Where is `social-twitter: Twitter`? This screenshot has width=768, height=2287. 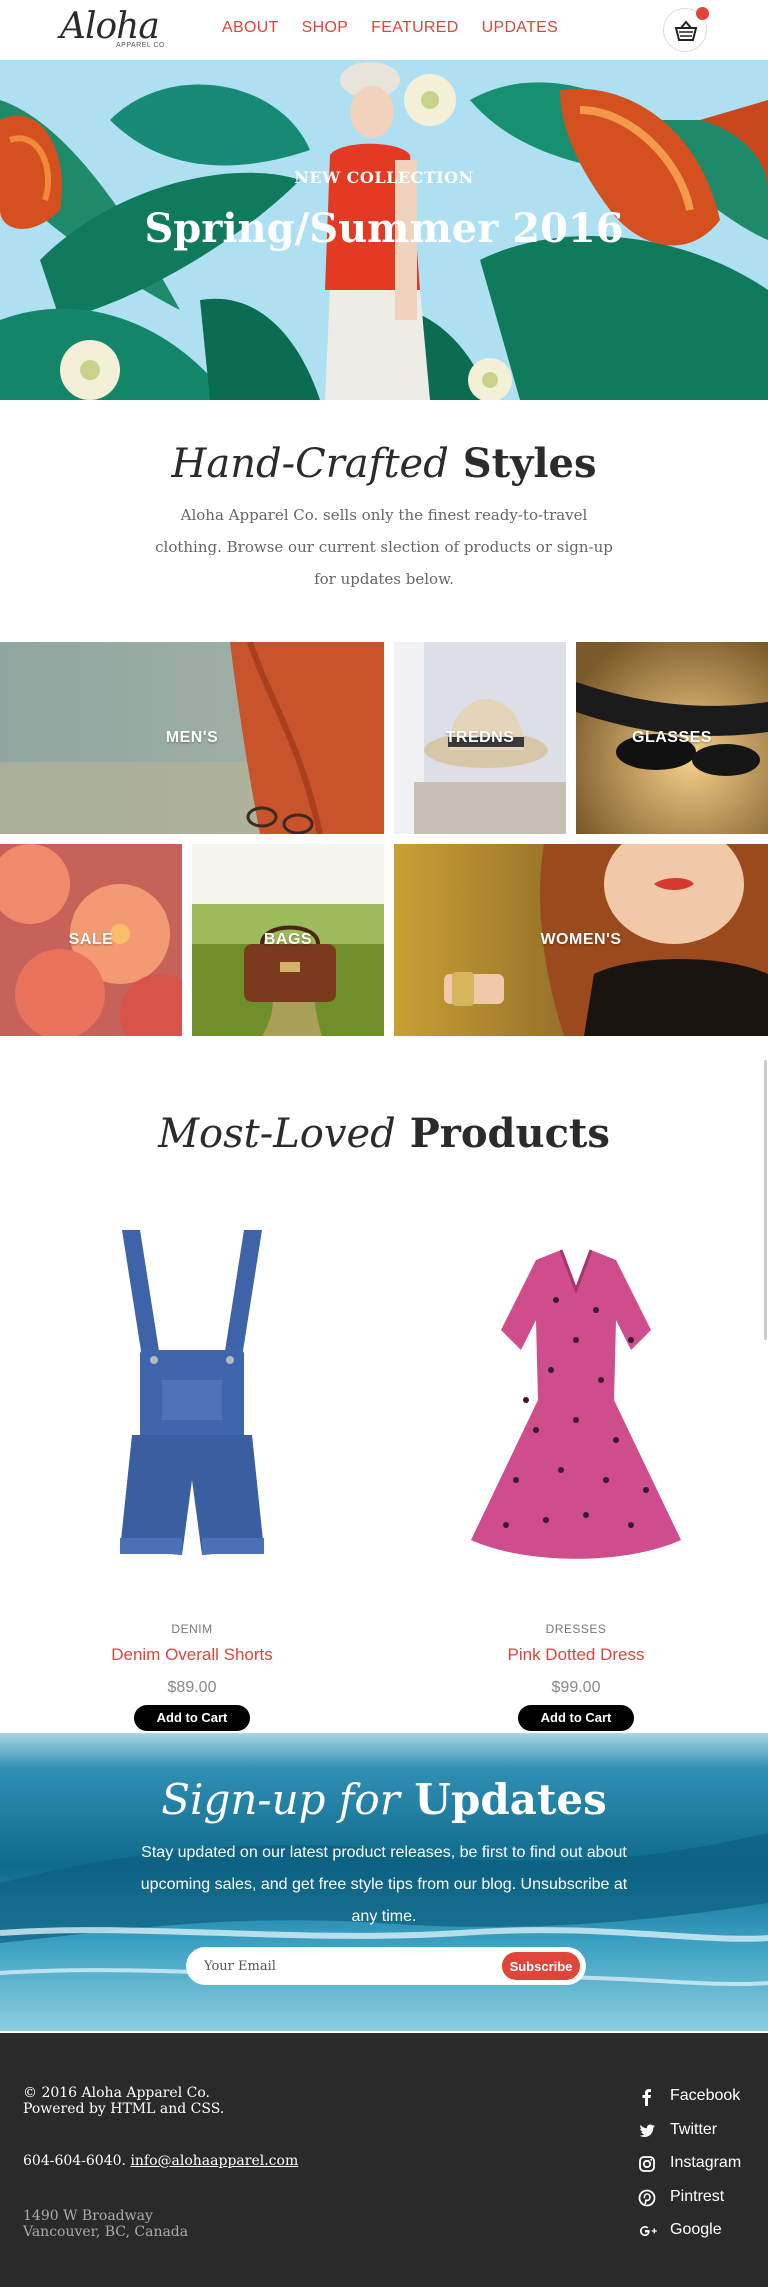
social-twitter: Twitter is located at coordinates (696, 2134).